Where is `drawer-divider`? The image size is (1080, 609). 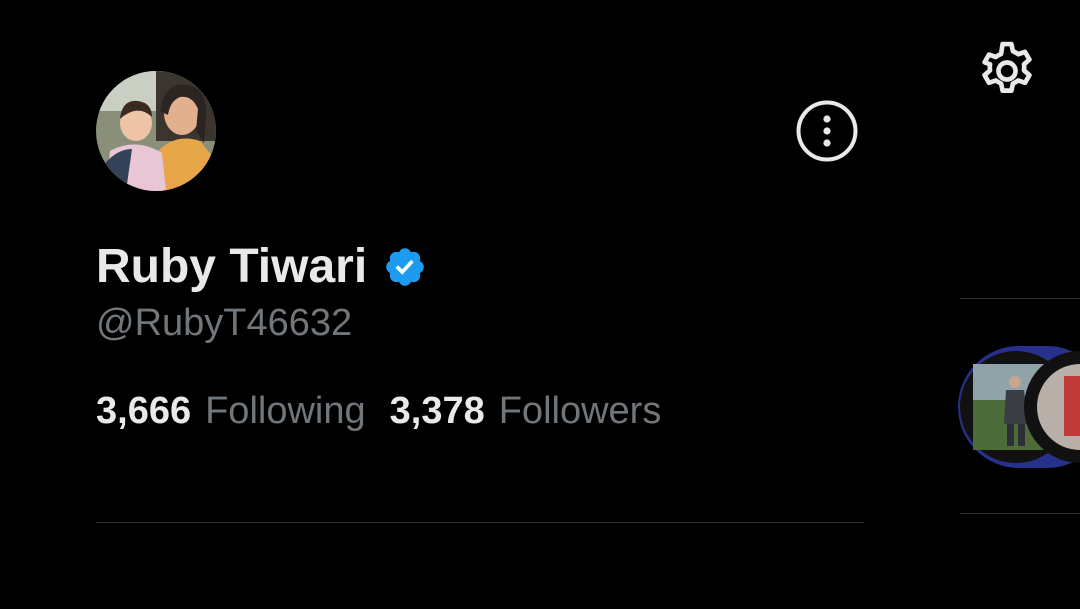 drawer-divider is located at coordinates (480, 522).